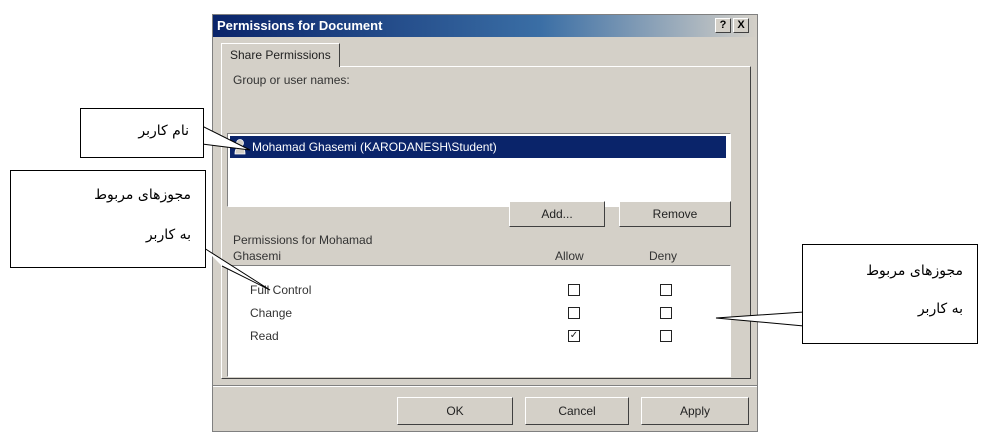 The width and height of the screenshot is (988, 432). Describe the element at coordinates (890, 294) in the screenshot. I see `user-permissions-callout-right: مجوزهای مربوط به کاربر` at that location.